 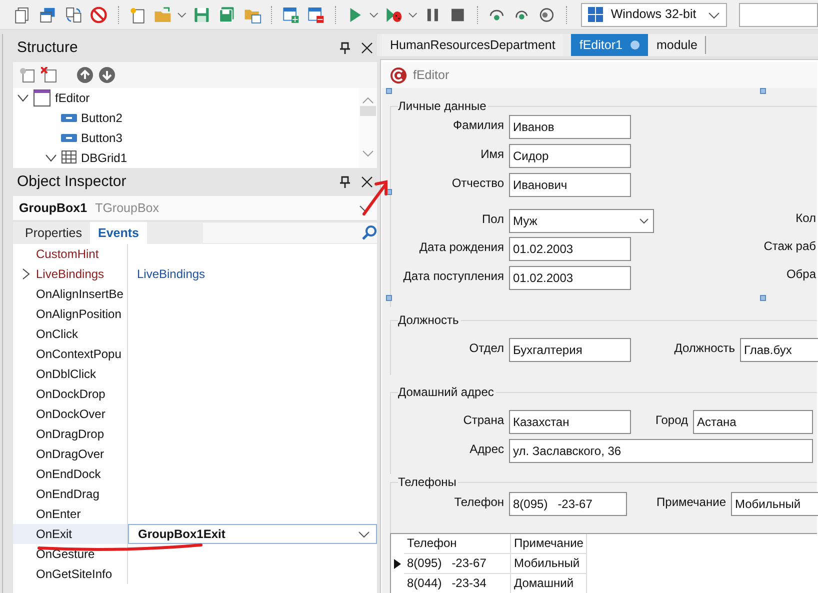 What do you see at coordinates (368, 111) in the screenshot?
I see `scroll-thumb` at bounding box center [368, 111].